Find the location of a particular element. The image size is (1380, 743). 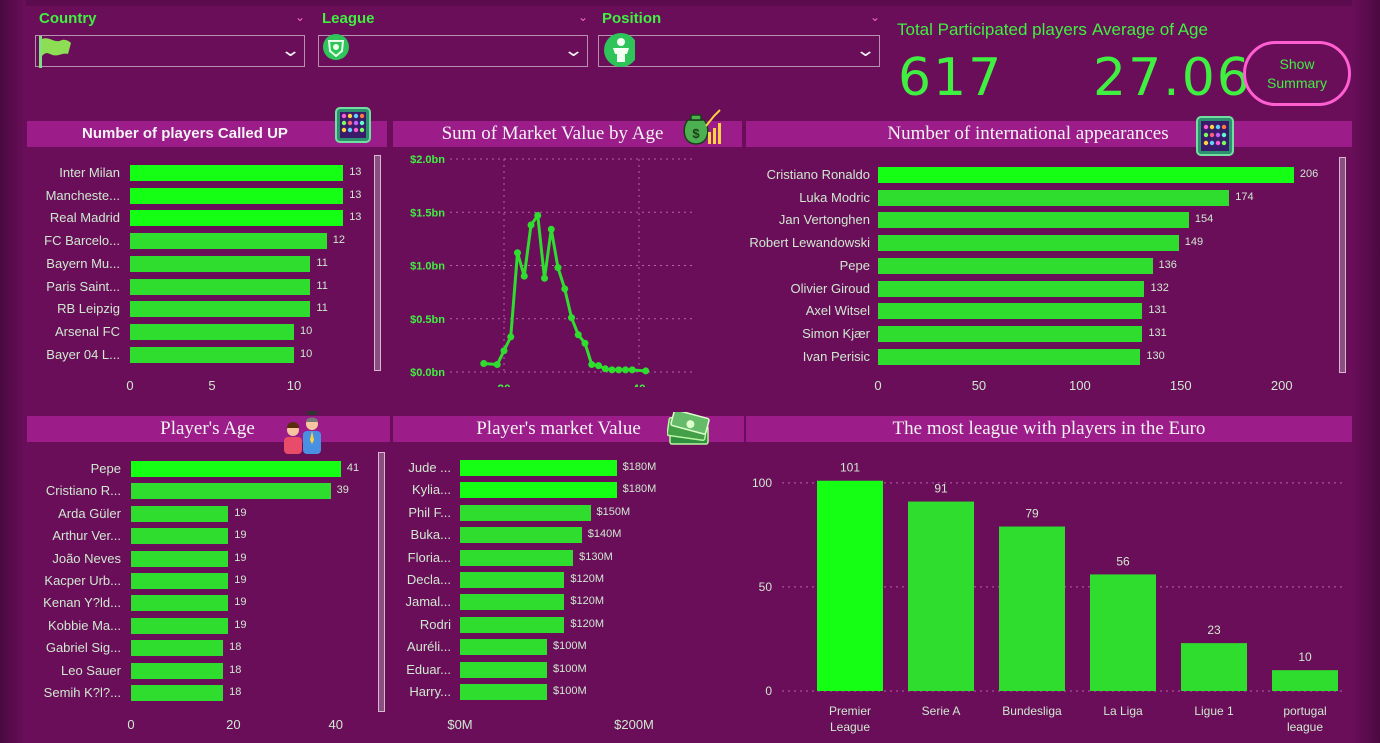

jersey-grid-icon is located at coordinates (1215, 136).